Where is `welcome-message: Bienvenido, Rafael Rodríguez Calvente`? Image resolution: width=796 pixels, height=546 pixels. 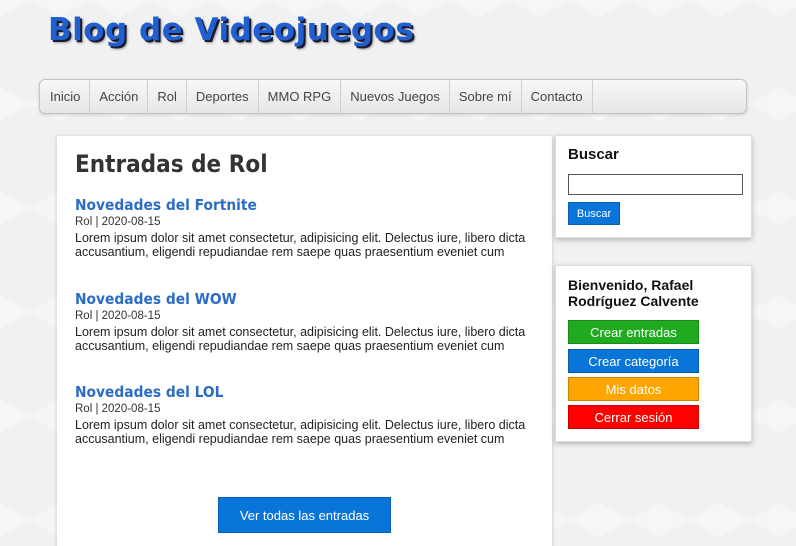
welcome-message: Bienvenido, Rafael Rodríguez Calvente is located at coordinates (633, 293).